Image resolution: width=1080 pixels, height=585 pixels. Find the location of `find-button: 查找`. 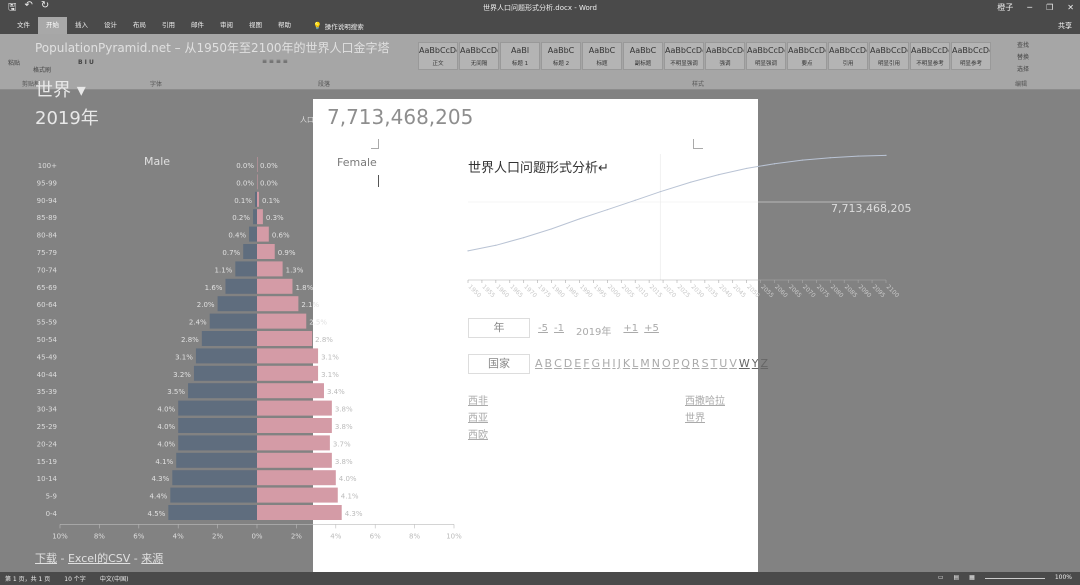

find-button: 查找 is located at coordinates (1023, 44).